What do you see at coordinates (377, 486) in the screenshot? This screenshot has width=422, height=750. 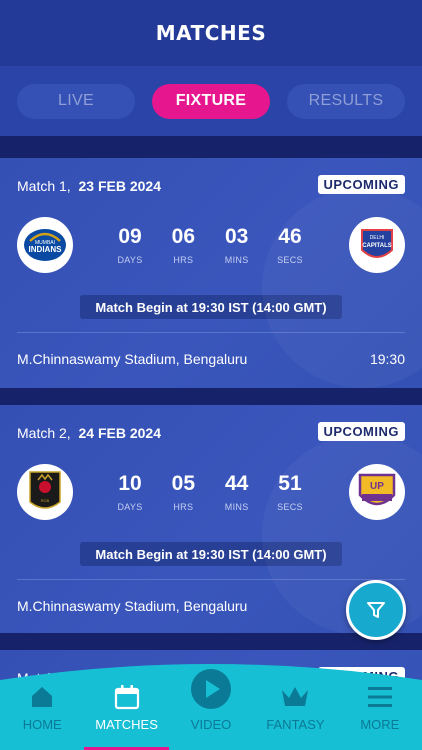 I see `svg-text: UP` at bounding box center [377, 486].